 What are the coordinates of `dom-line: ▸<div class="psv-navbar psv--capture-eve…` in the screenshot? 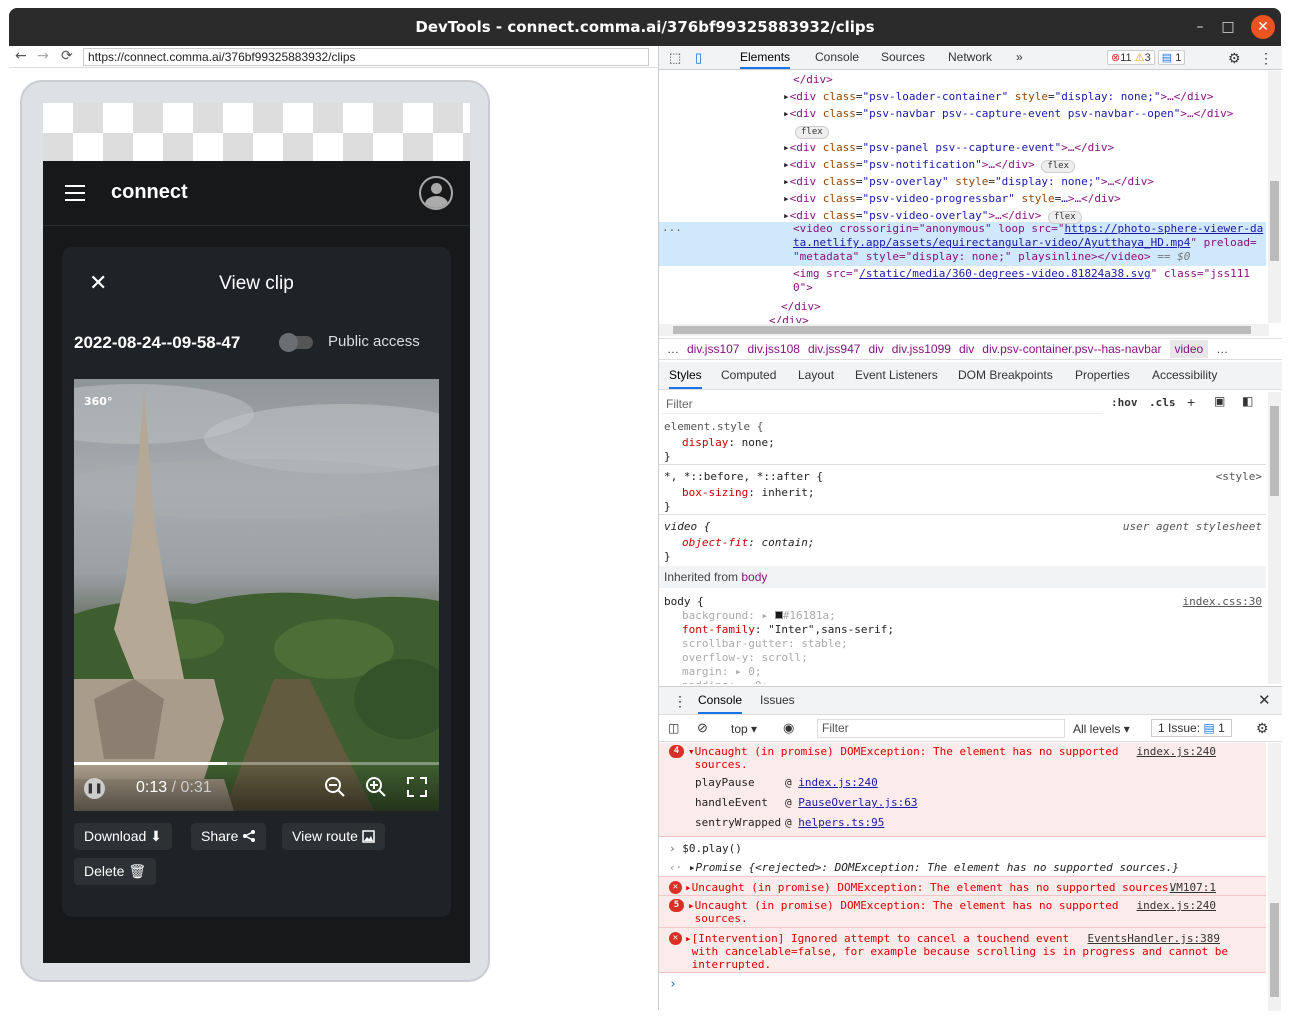 It's located at (1008, 113).